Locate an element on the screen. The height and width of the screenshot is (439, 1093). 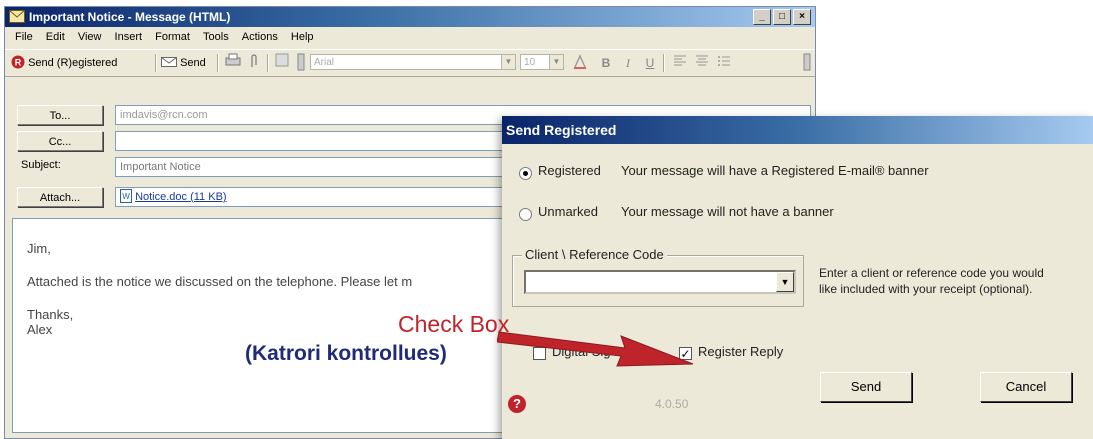
align-left-icon is located at coordinates (680, 63).